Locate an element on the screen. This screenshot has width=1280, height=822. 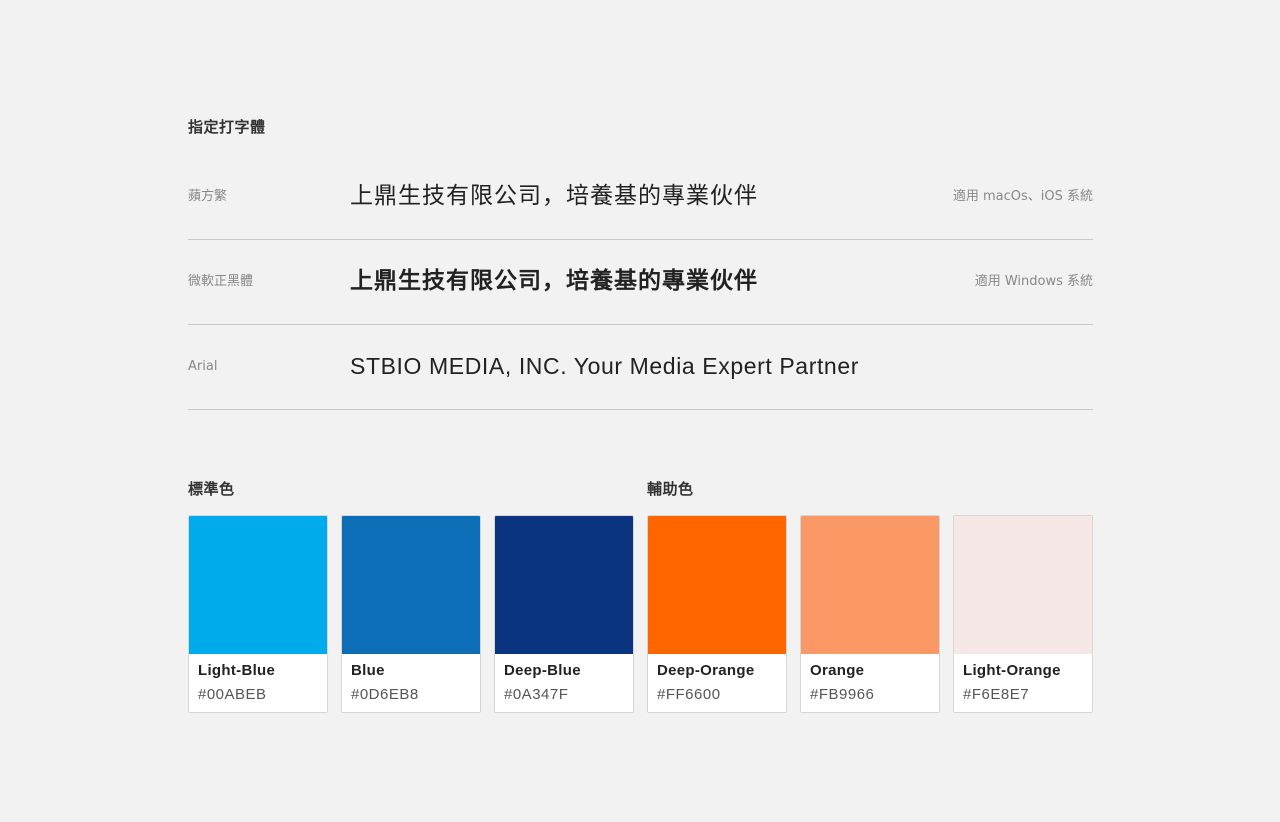
font-name: 微軟正黑體 is located at coordinates (221, 281).